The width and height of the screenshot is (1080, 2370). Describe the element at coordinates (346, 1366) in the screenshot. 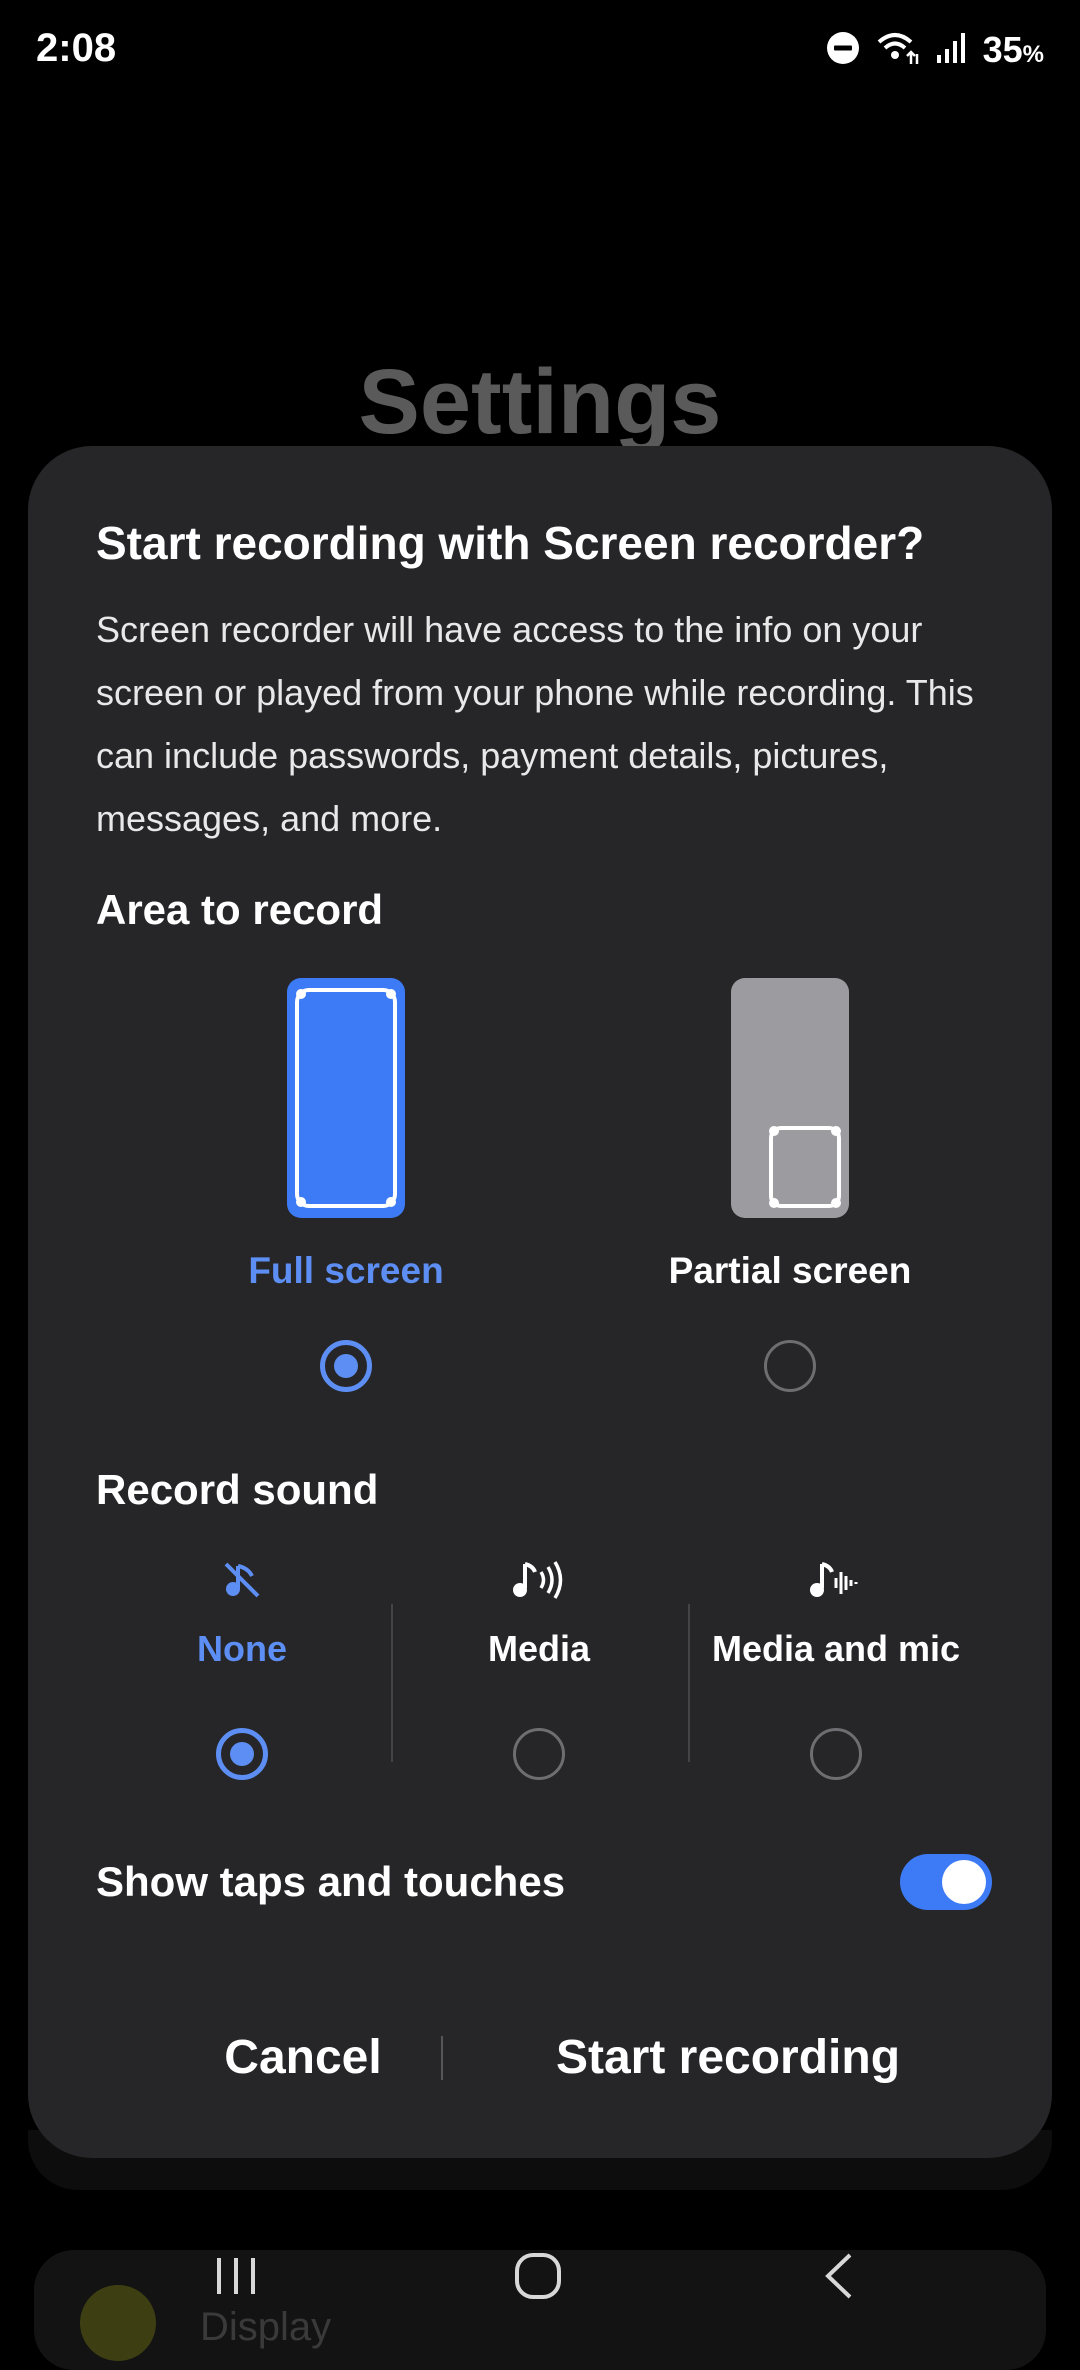

I see `full-screen-radio` at that location.